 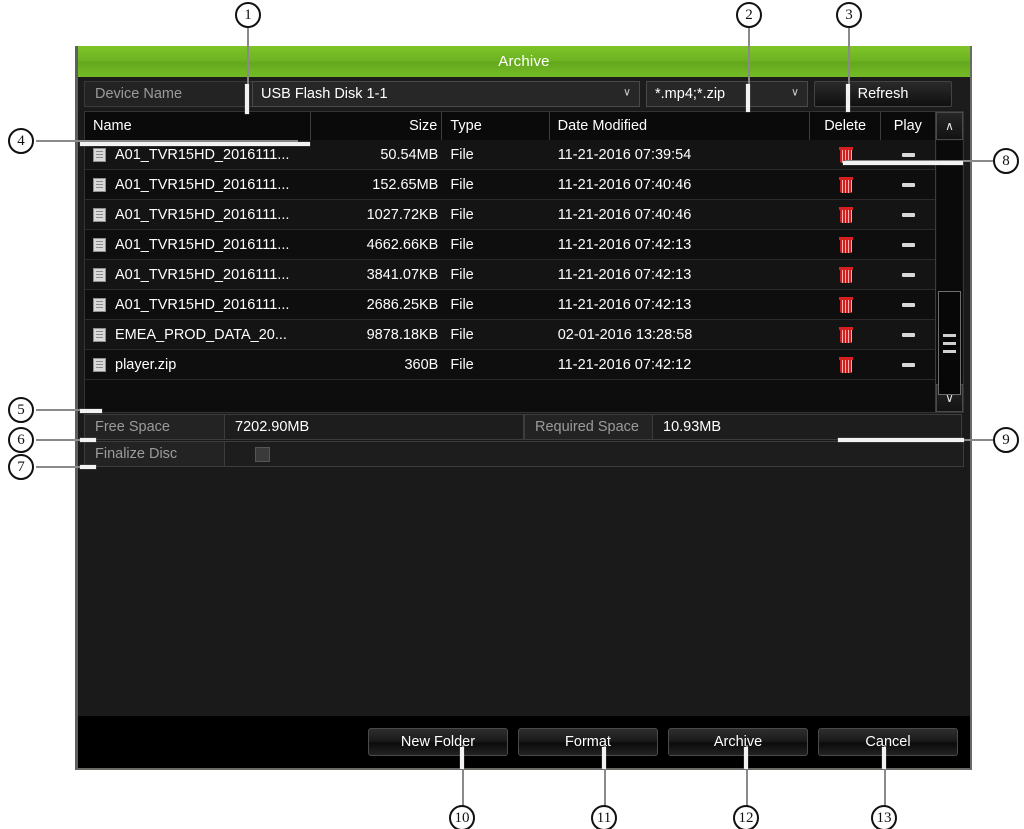 What do you see at coordinates (377, 126) in the screenshot?
I see `column-header-size: Size` at bounding box center [377, 126].